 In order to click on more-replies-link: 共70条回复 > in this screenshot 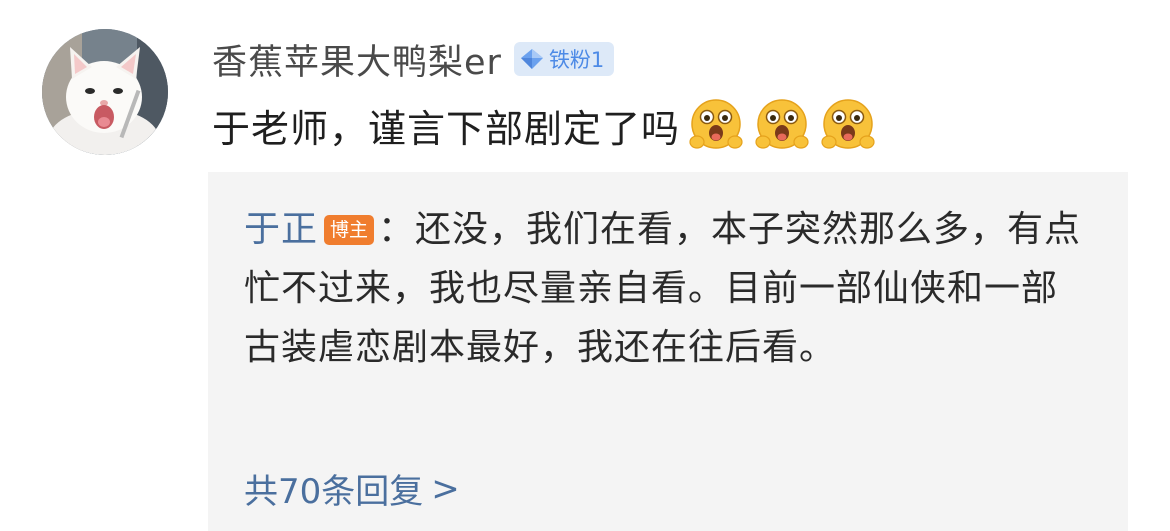, I will do `click(352, 488)`.